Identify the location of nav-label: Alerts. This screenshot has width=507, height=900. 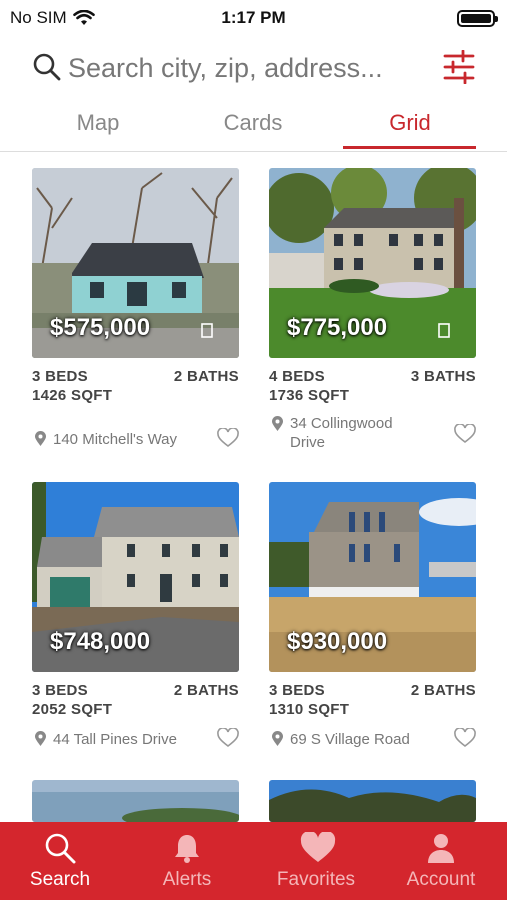
(187, 879).